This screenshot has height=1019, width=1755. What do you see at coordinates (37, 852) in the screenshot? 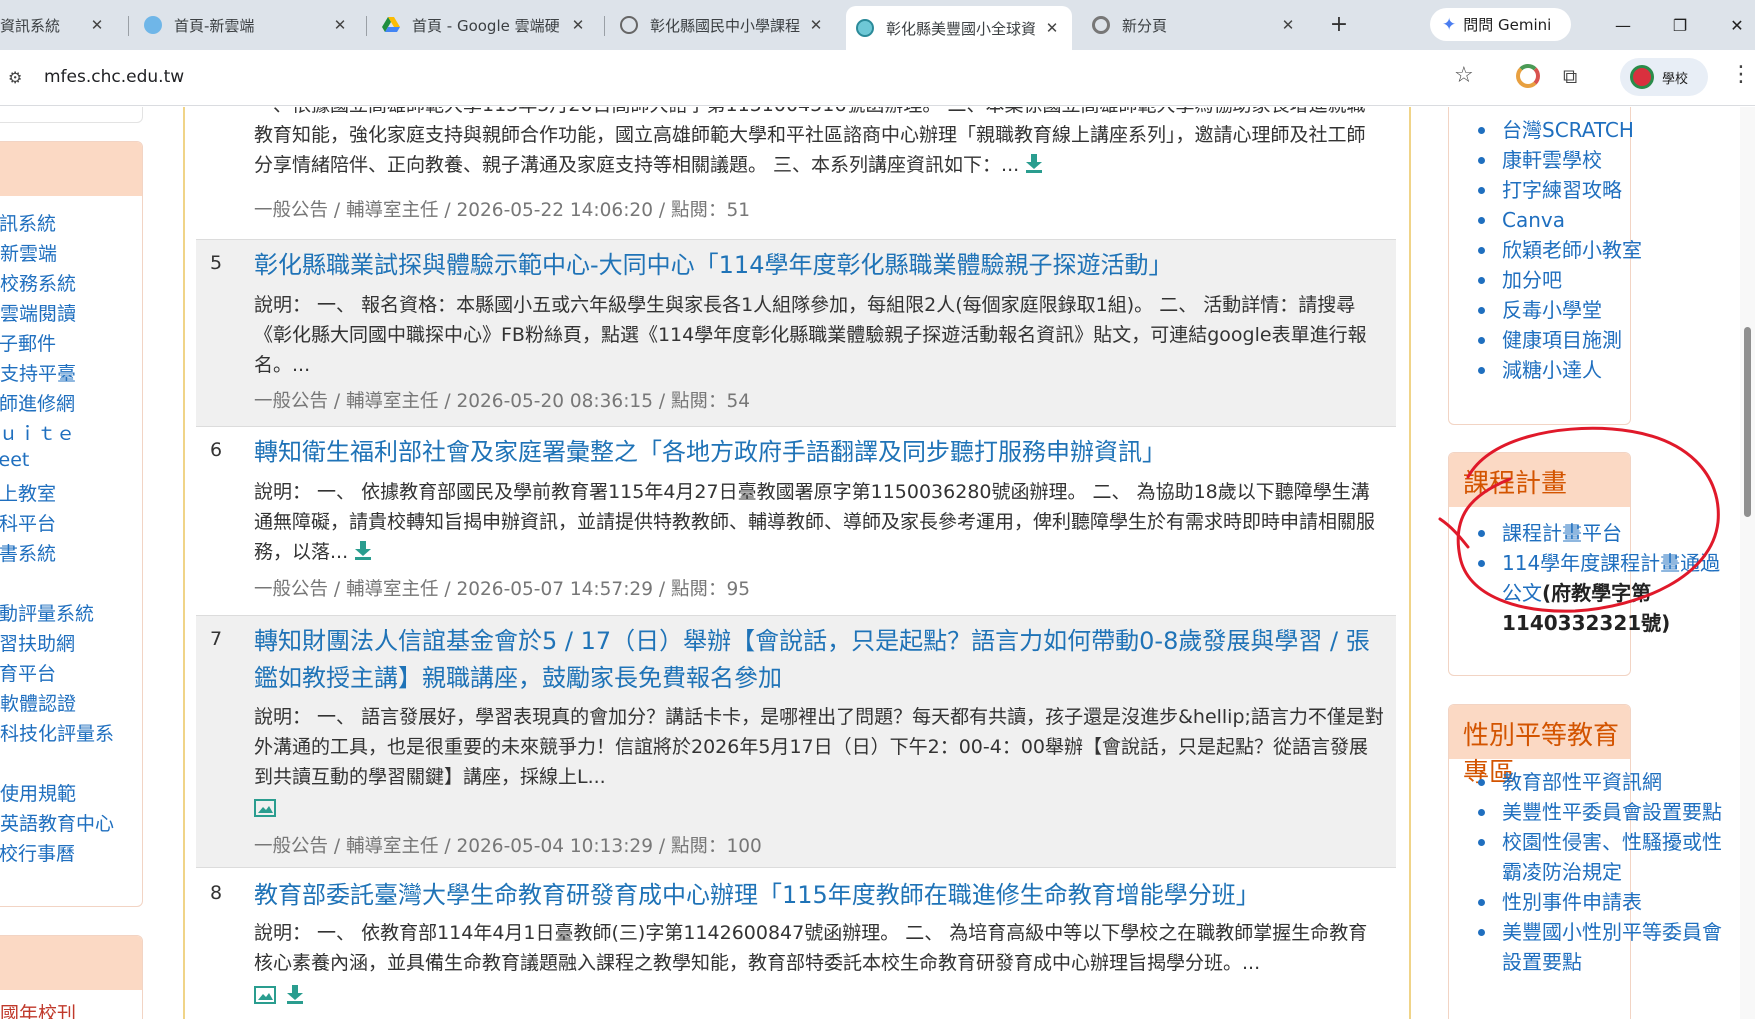
I see `left-link: 學校行事曆` at bounding box center [37, 852].